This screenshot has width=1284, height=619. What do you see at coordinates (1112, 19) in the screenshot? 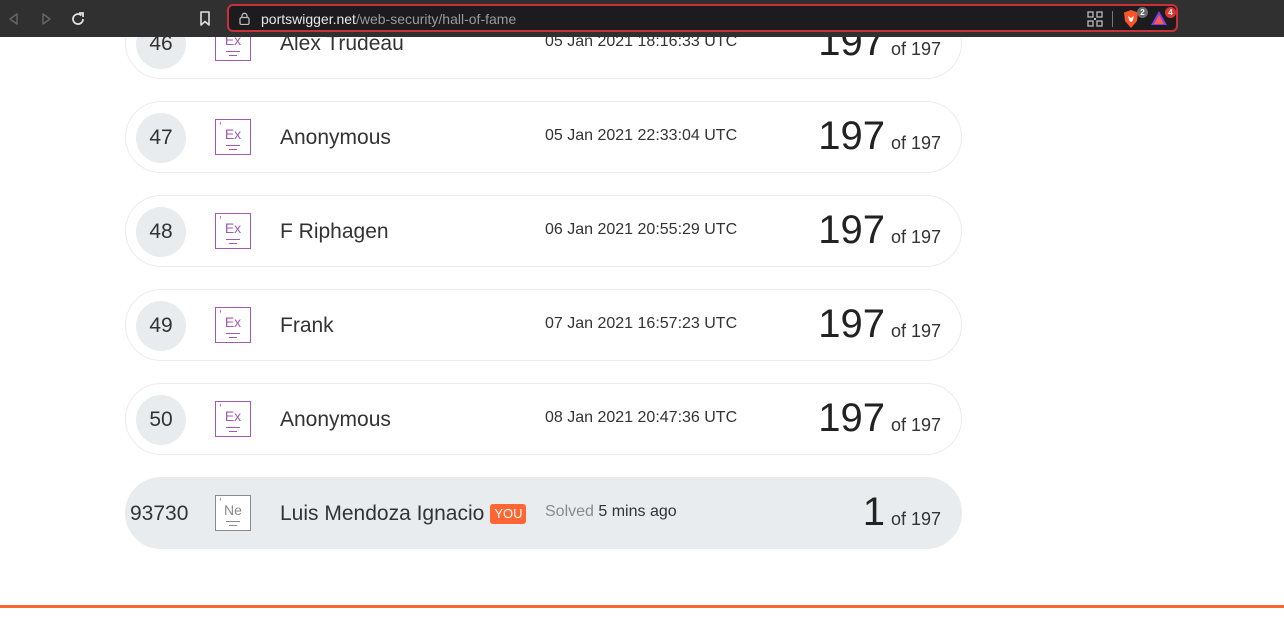
I see `divider` at bounding box center [1112, 19].